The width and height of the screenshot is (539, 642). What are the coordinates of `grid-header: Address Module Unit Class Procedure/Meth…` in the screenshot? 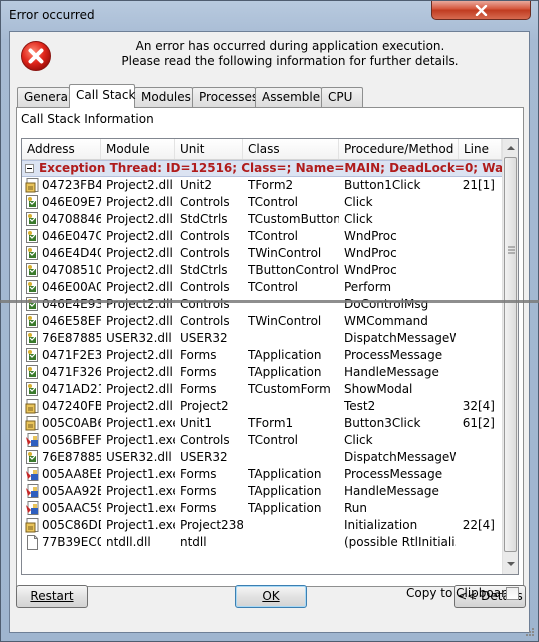 It's located at (262, 149).